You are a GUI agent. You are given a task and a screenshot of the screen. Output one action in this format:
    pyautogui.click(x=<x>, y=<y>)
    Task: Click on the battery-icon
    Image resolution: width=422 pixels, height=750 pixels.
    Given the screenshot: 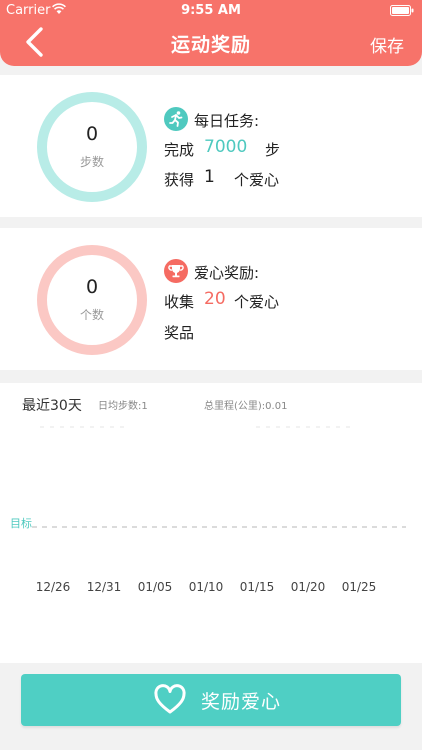 What is the action you would take?
    pyautogui.click(x=402, y=10)
    